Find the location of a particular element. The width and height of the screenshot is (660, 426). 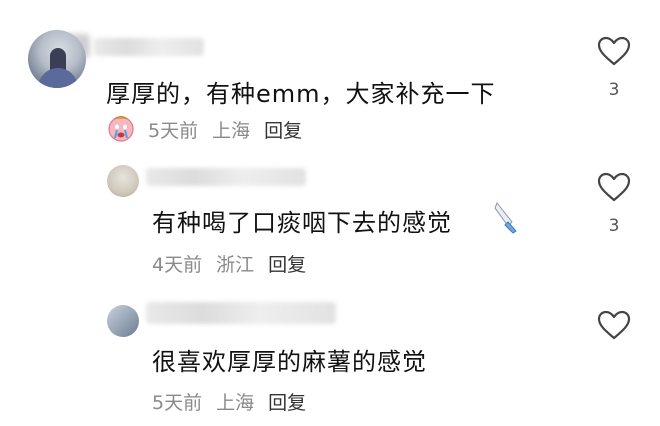

comment-meta: 5天前 上海 回复 is located at coordinates (236, 401).